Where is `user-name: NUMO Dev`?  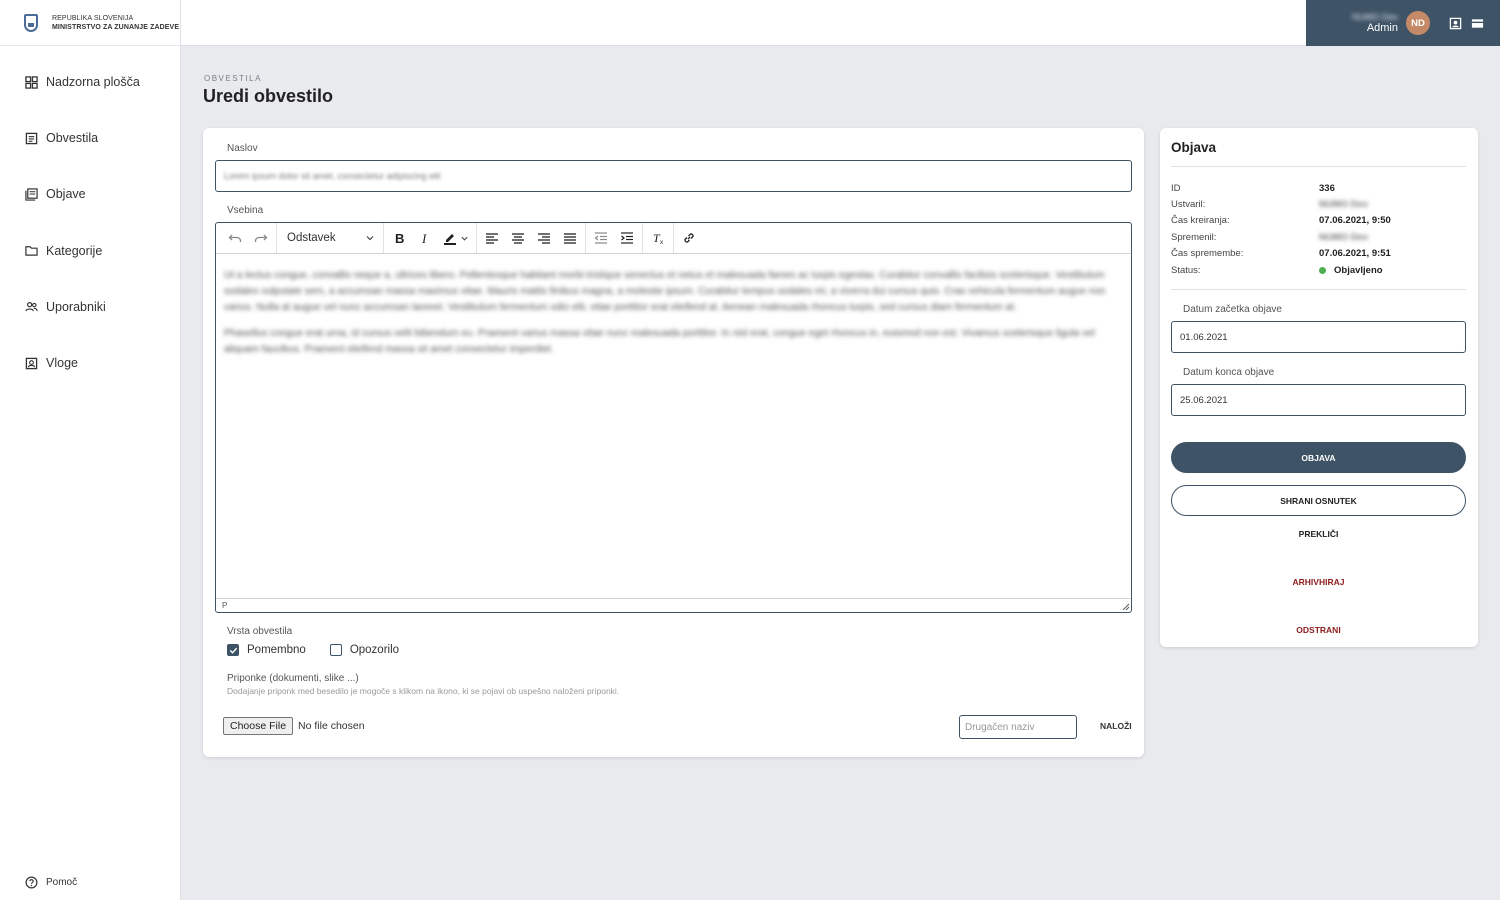 user-name: NUMO Dev is located at coordinates (1374, 17).